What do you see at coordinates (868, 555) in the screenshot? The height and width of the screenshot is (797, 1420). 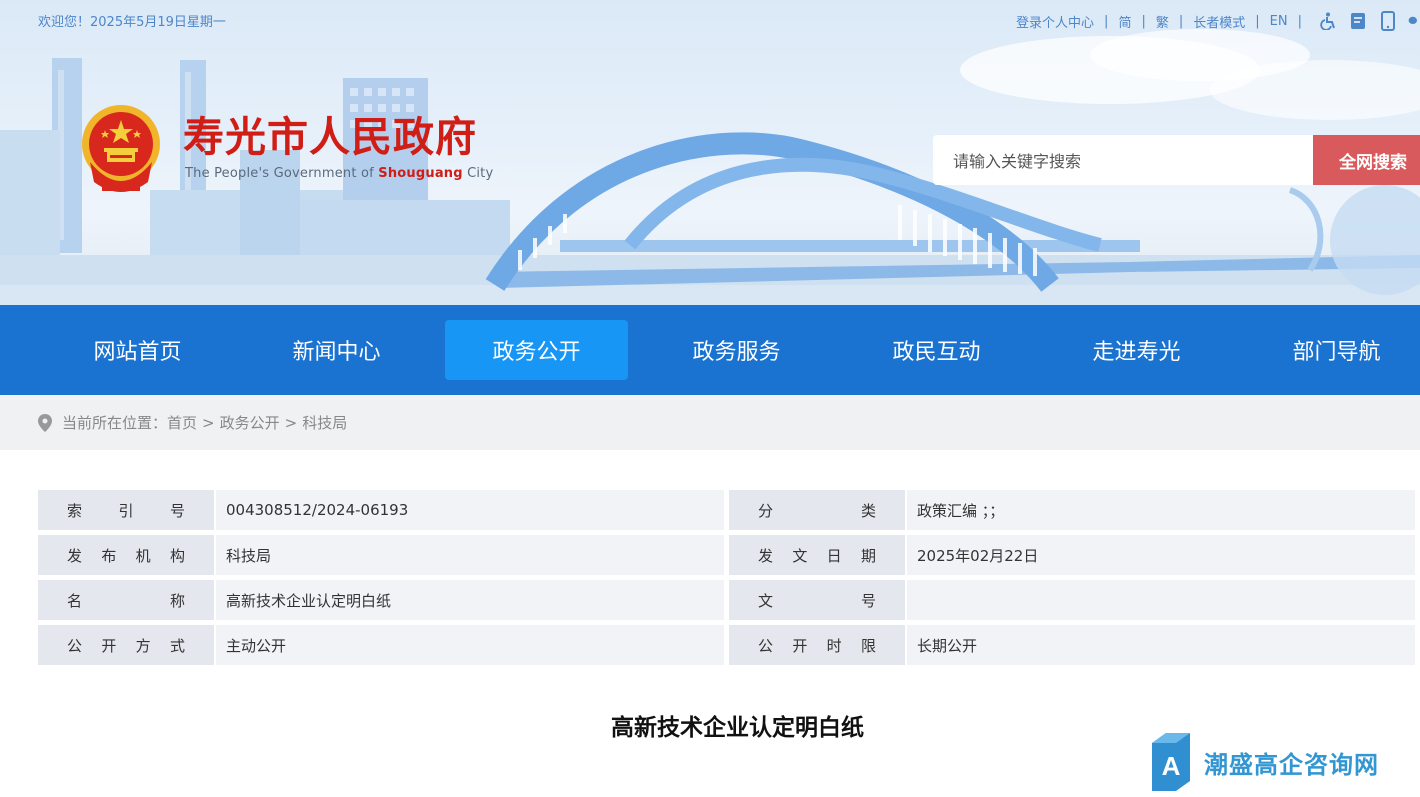 I see `label-char: 期` at bounding box center [868, 555].